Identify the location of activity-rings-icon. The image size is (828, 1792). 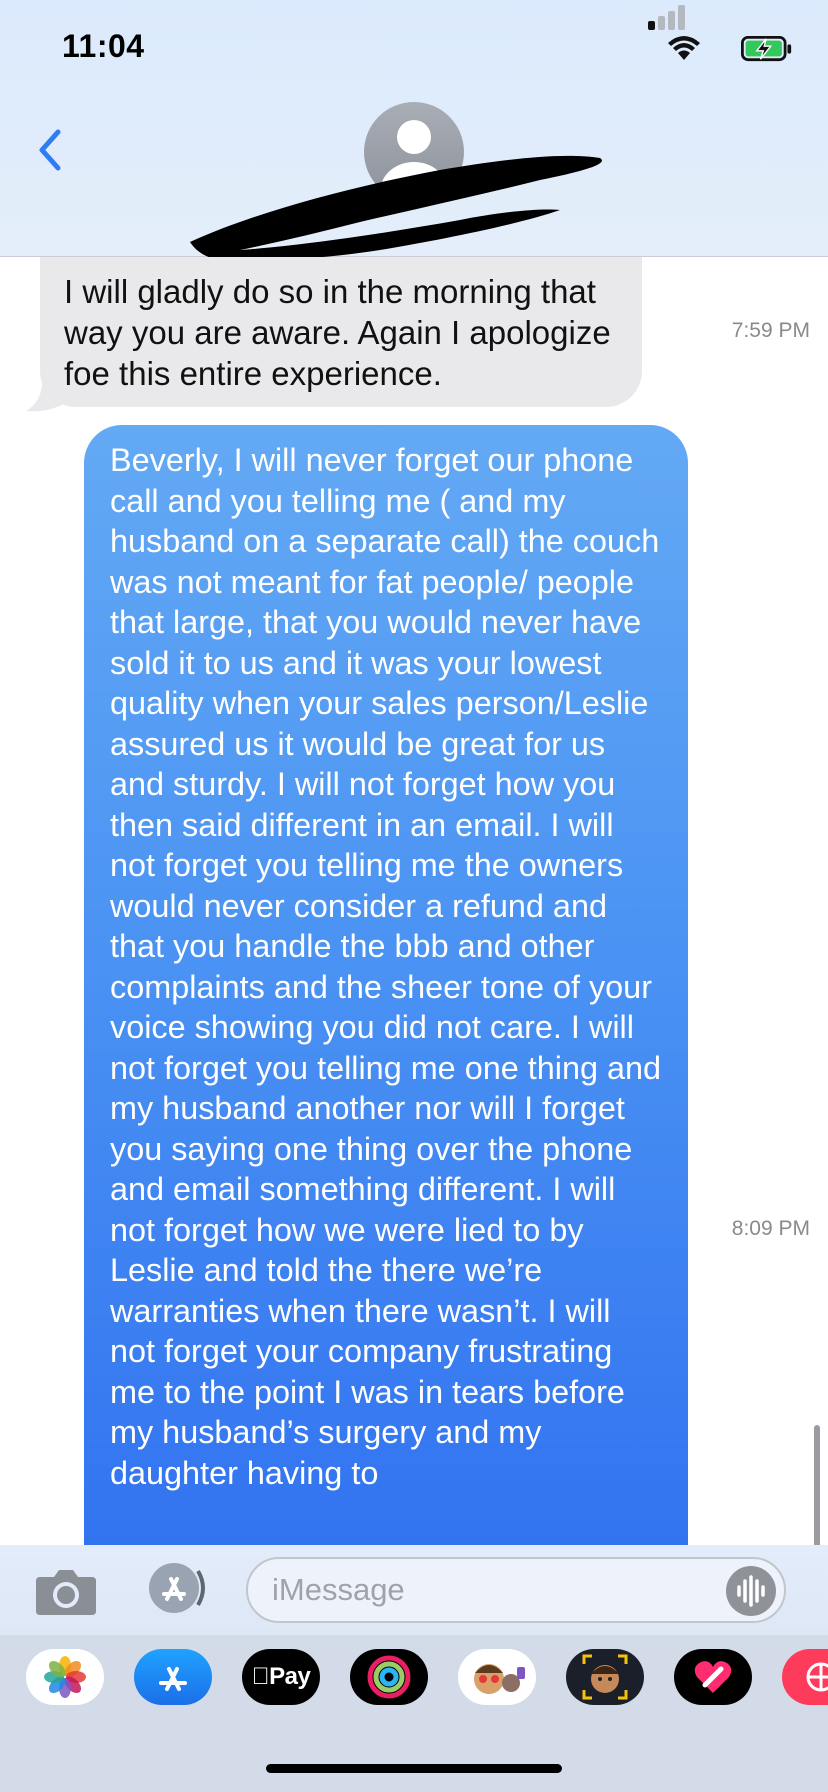
(389, 1677).